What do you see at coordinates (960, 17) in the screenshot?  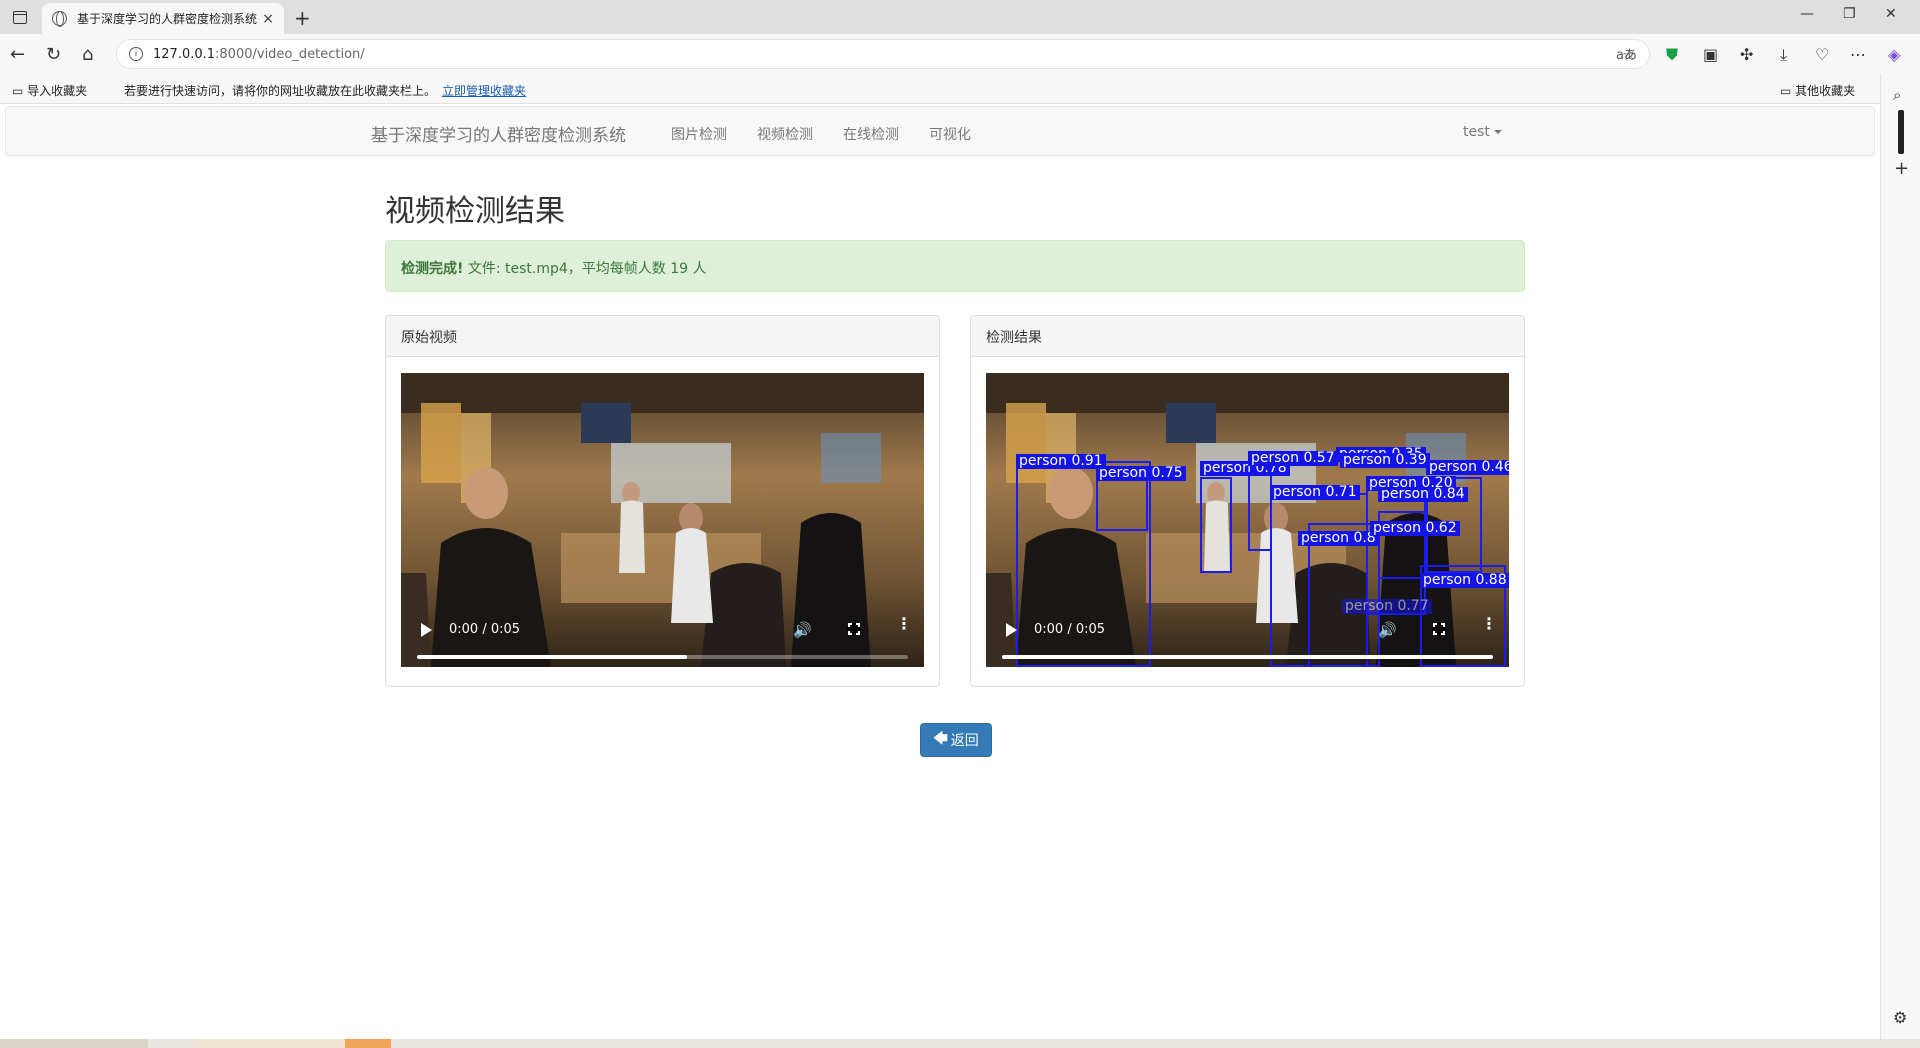 I see `browser-tab-bar: 基于深度学习的人群密度检测系统 × + — ❐ ✕` at bounding box center [960, 17].